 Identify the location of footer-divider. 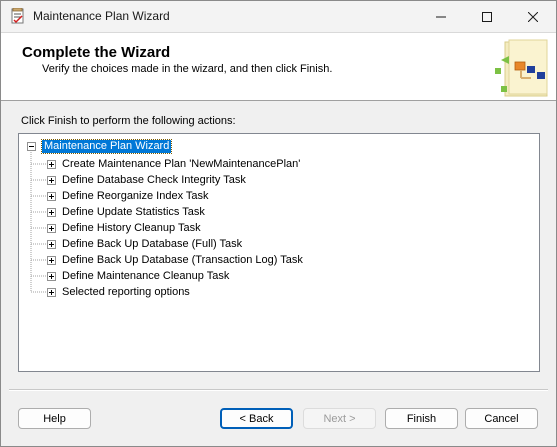
(278, 390).